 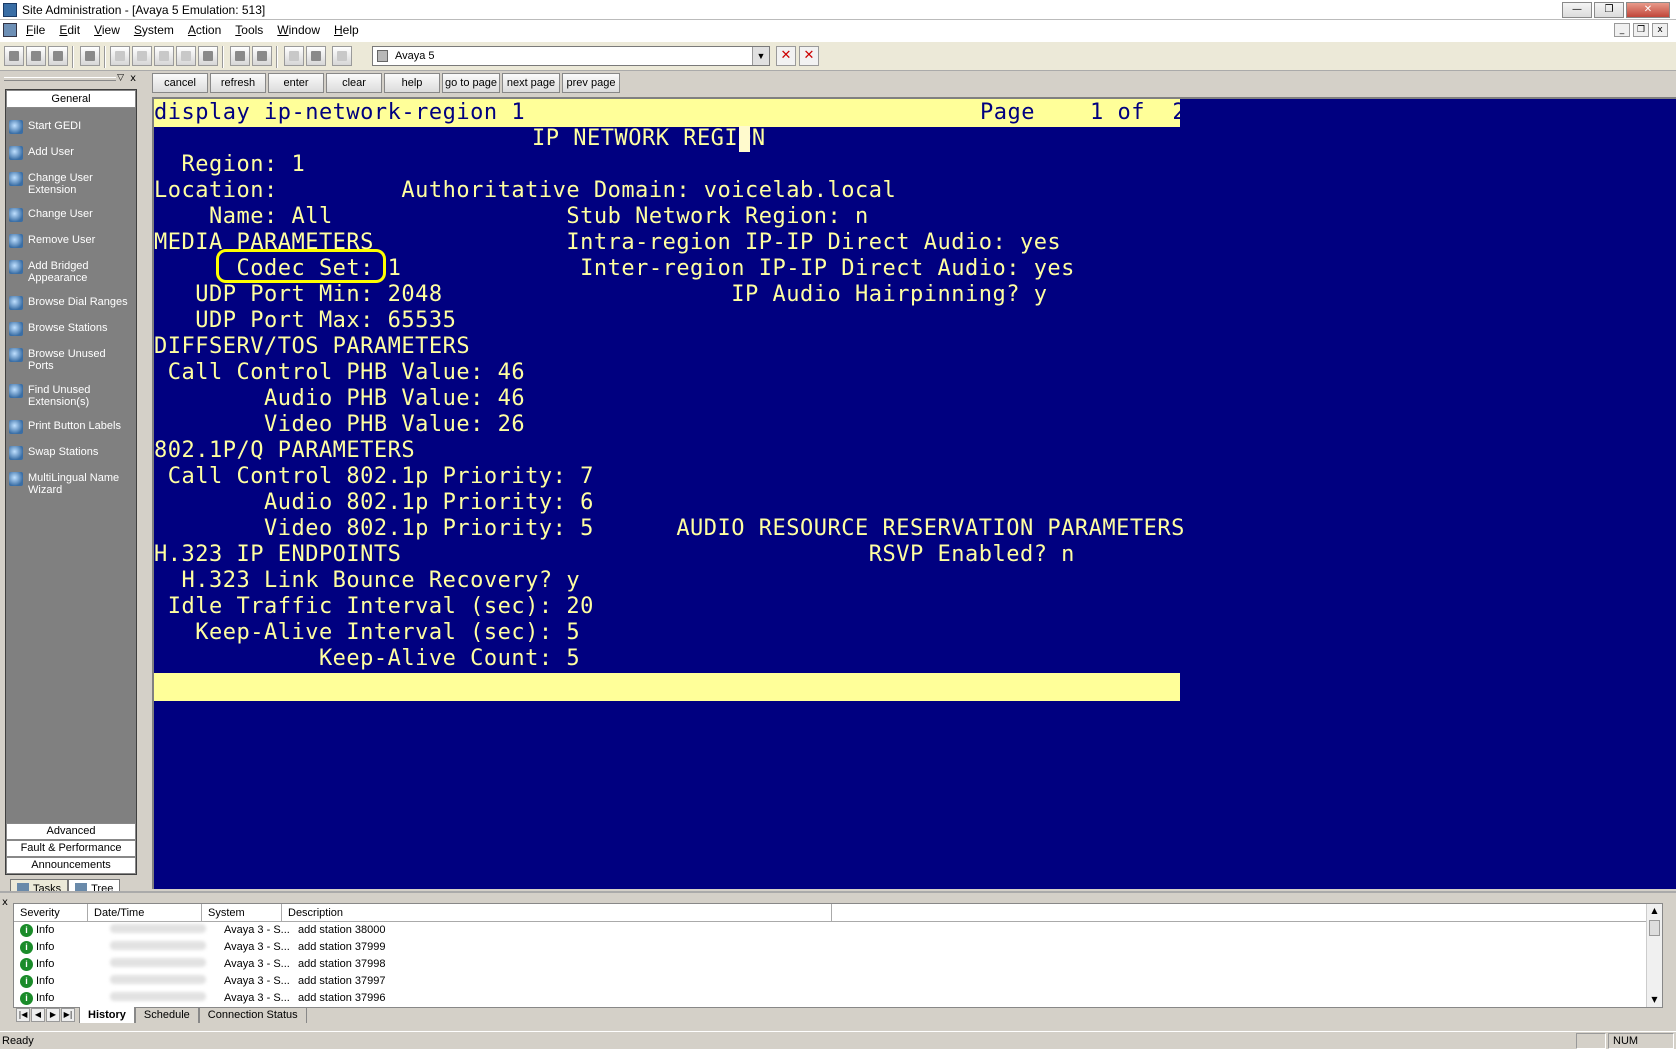 I want to click on last-tab-icon: ▶|, so click(x=68, y=1015).